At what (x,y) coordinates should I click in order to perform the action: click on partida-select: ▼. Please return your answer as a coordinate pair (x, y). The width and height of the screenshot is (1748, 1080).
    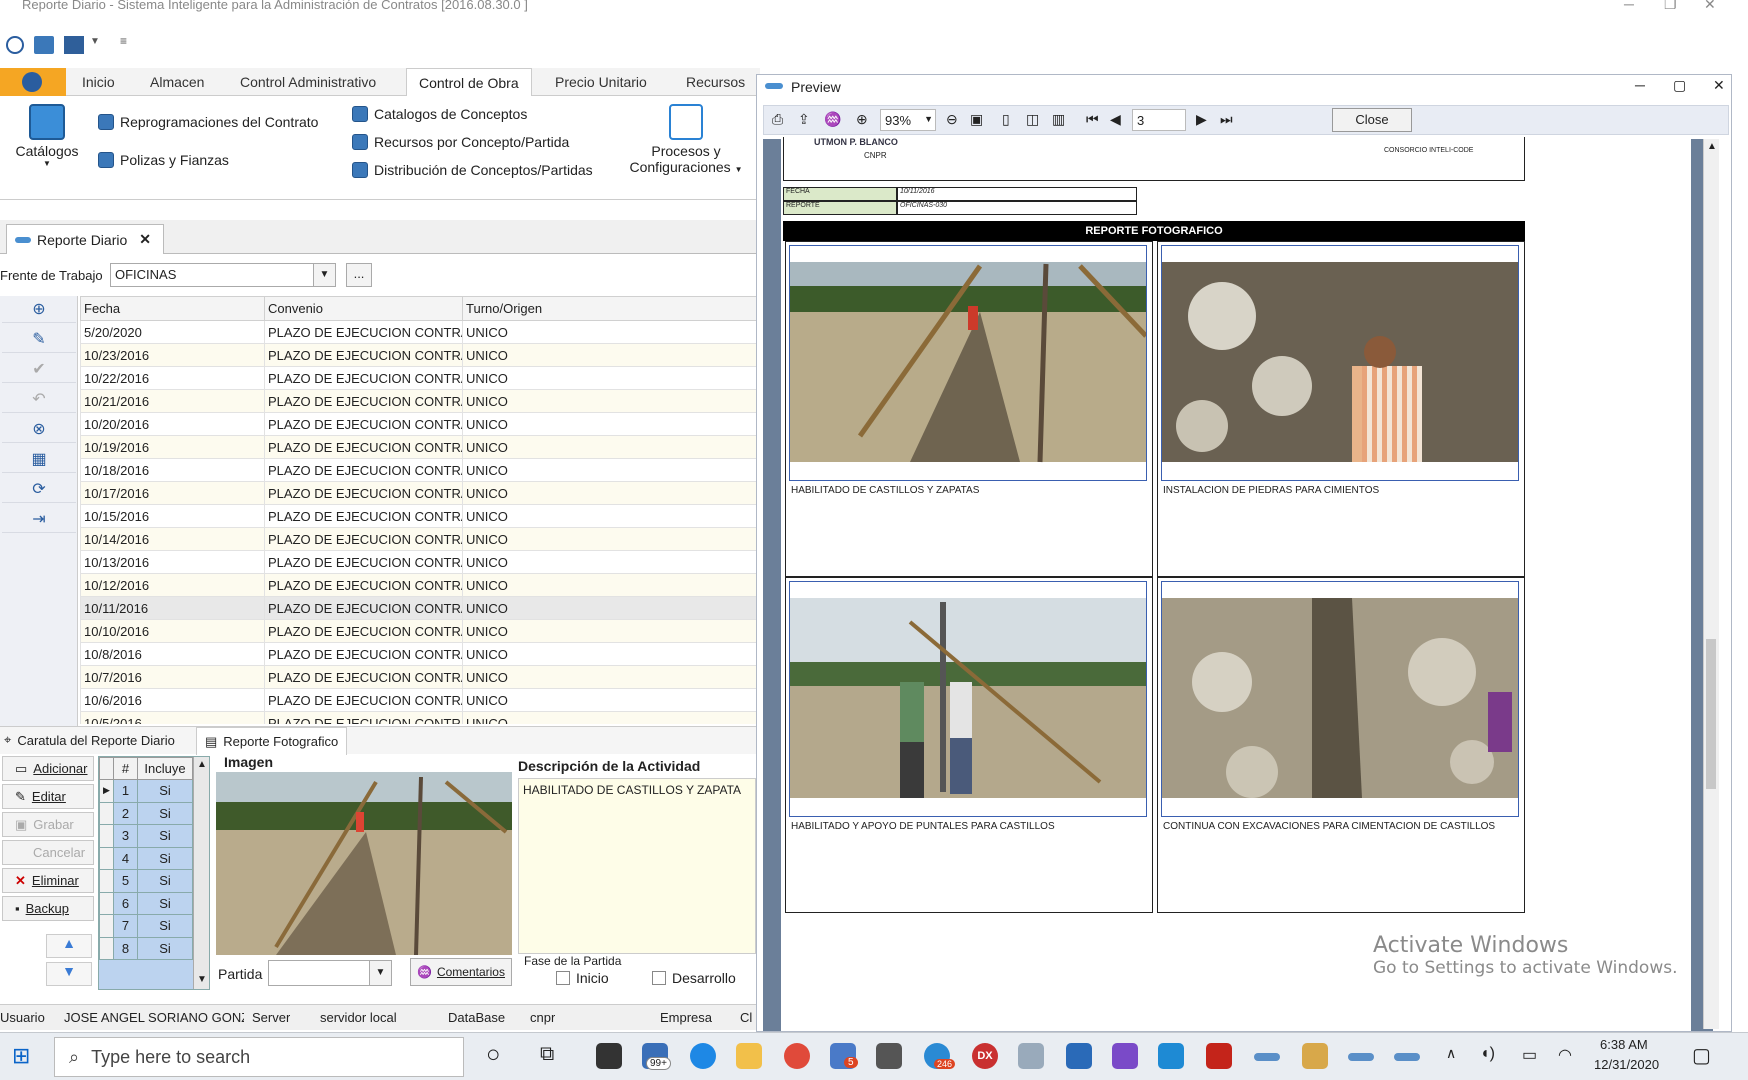
    Looking at the image, I should click on (330, 973).